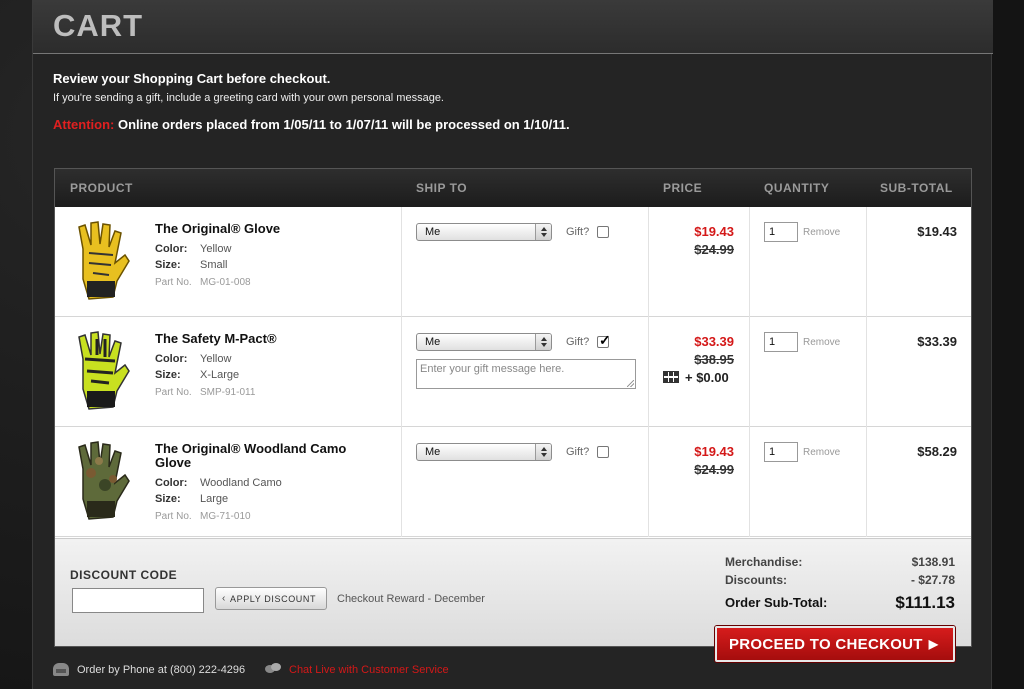  I want to click on col-quantity: QUANTITY, so click(797, 188).